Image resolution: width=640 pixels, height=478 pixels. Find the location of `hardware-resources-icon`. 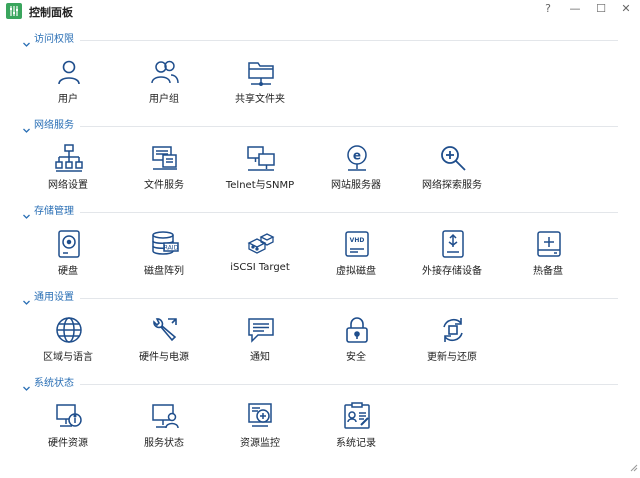

hardware-resources-icon is located at coordinates (69, 416).